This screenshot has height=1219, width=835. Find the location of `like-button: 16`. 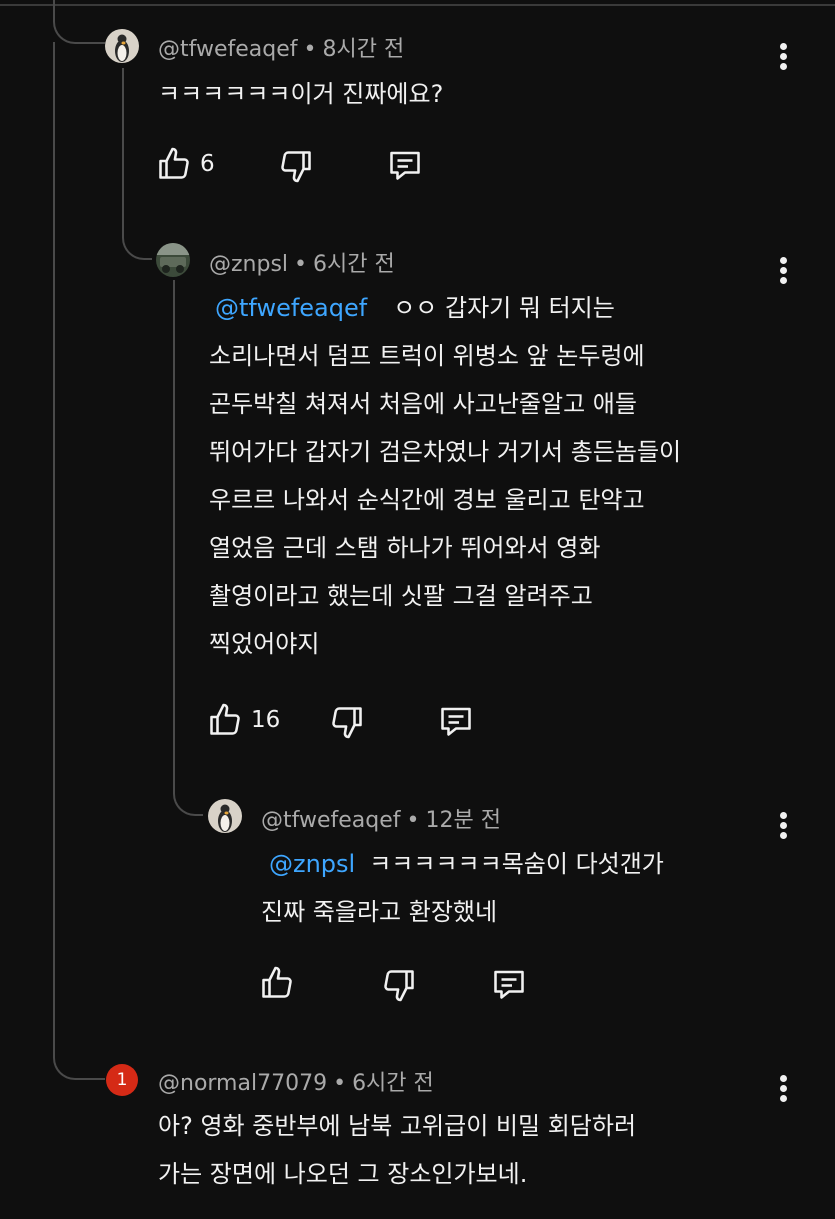

like-button: 16 is located at coordinates (243, 720).